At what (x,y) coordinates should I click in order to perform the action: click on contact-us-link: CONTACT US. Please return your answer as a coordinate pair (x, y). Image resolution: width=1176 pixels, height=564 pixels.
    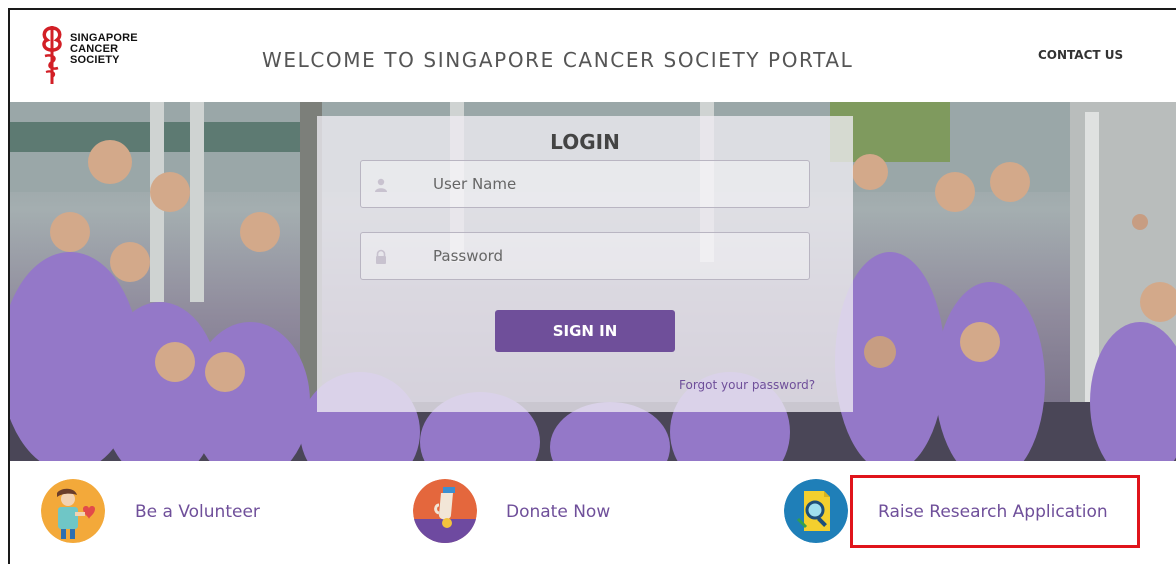
    Looking at the image, I should click on (1080, 55).